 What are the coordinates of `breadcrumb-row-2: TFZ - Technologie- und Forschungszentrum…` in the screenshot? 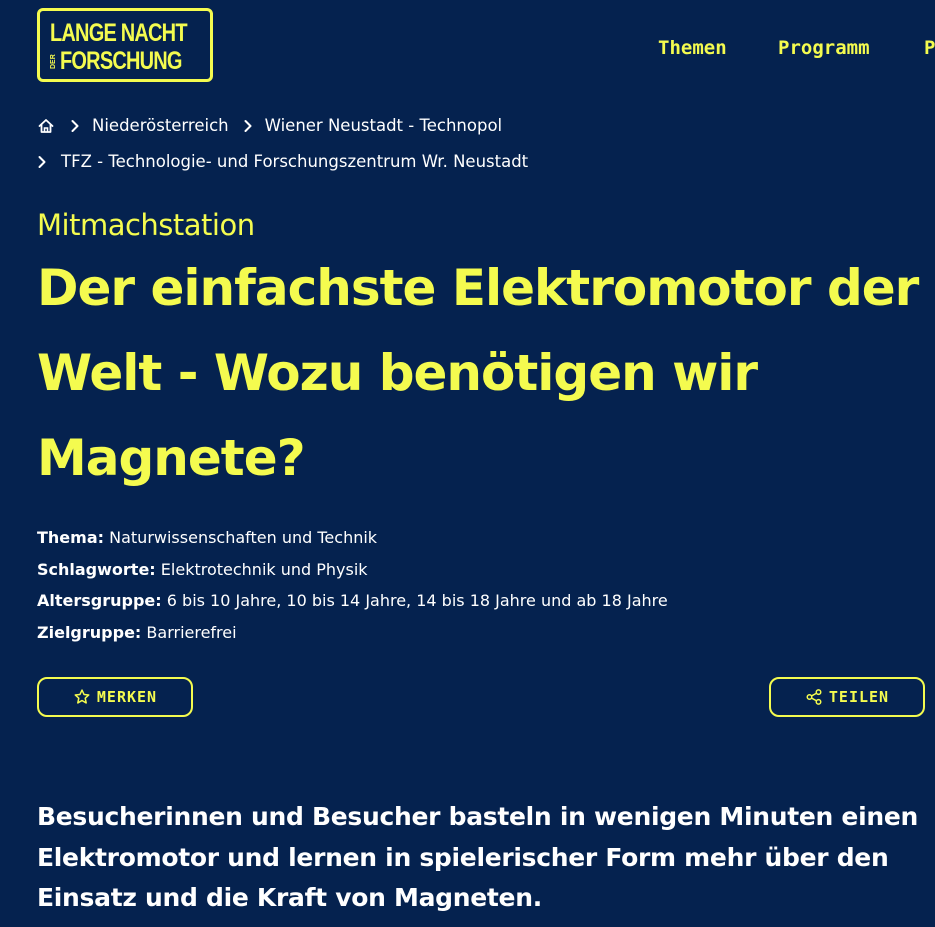 It's located at (282, 161).